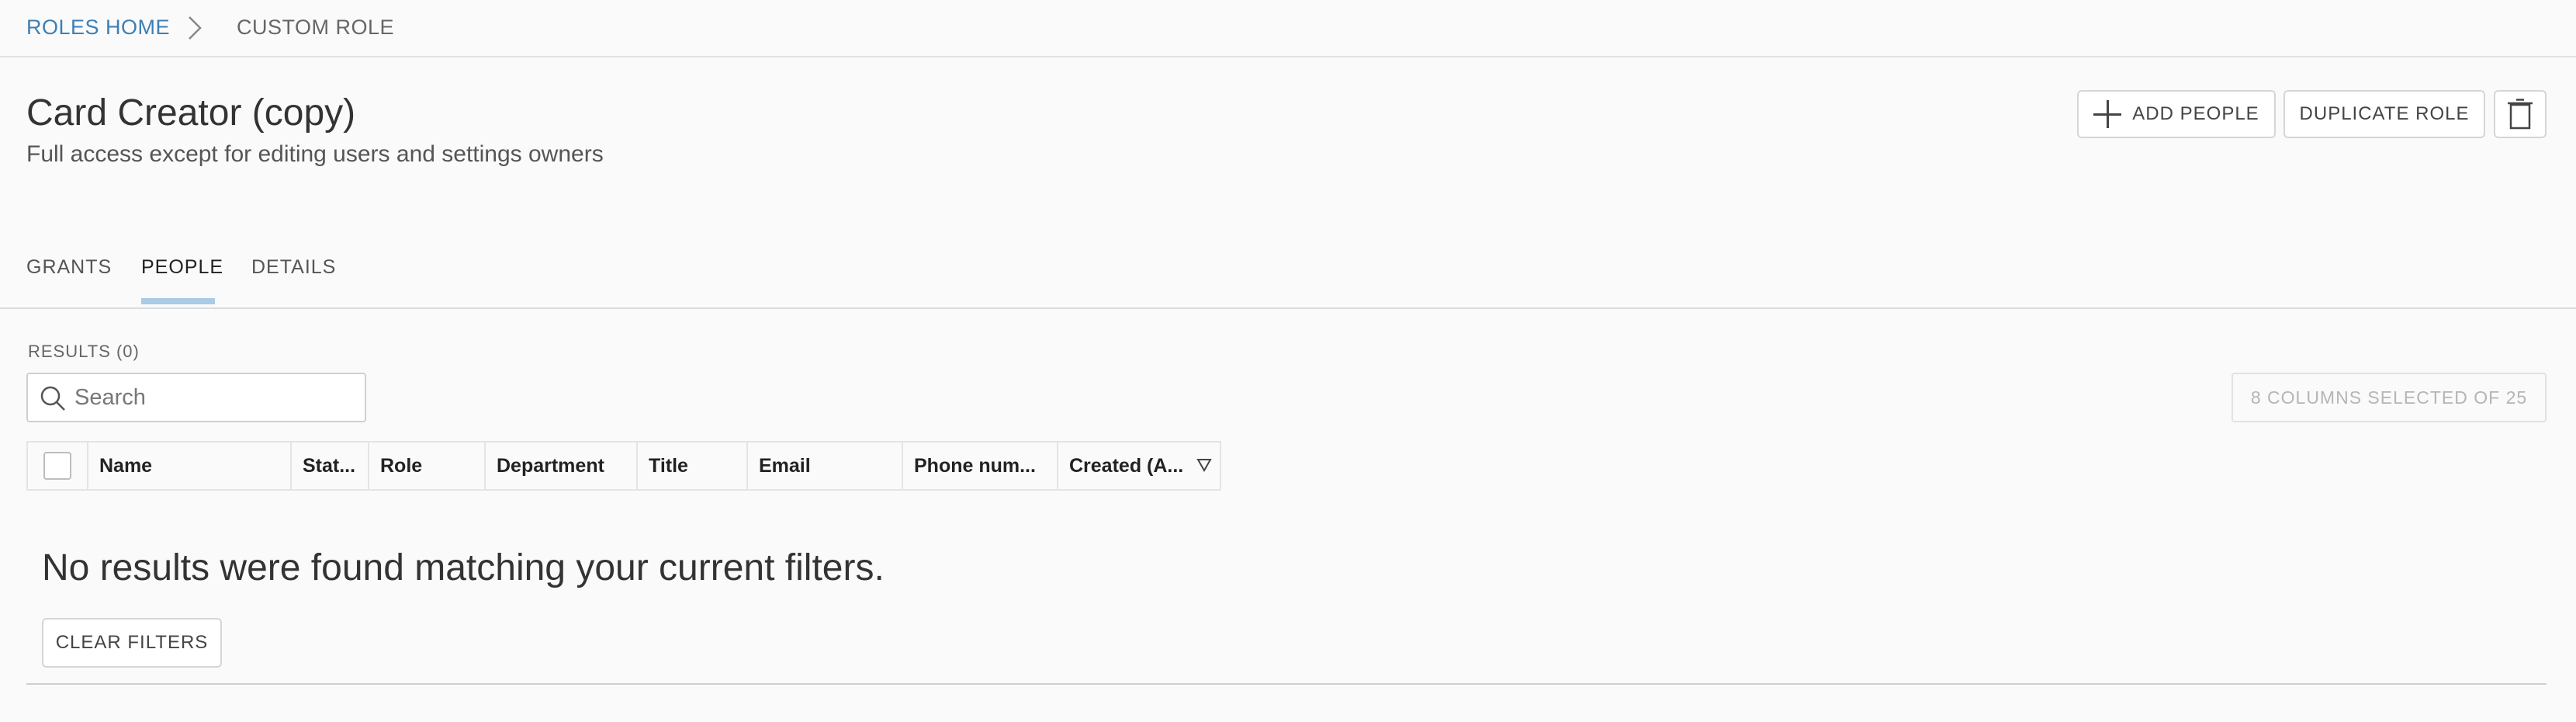 The image size is (2576, 722). What do you see at coordinates (1286, 684) in the screenshot?
I see `divider` at bounding box center [1286, 684].